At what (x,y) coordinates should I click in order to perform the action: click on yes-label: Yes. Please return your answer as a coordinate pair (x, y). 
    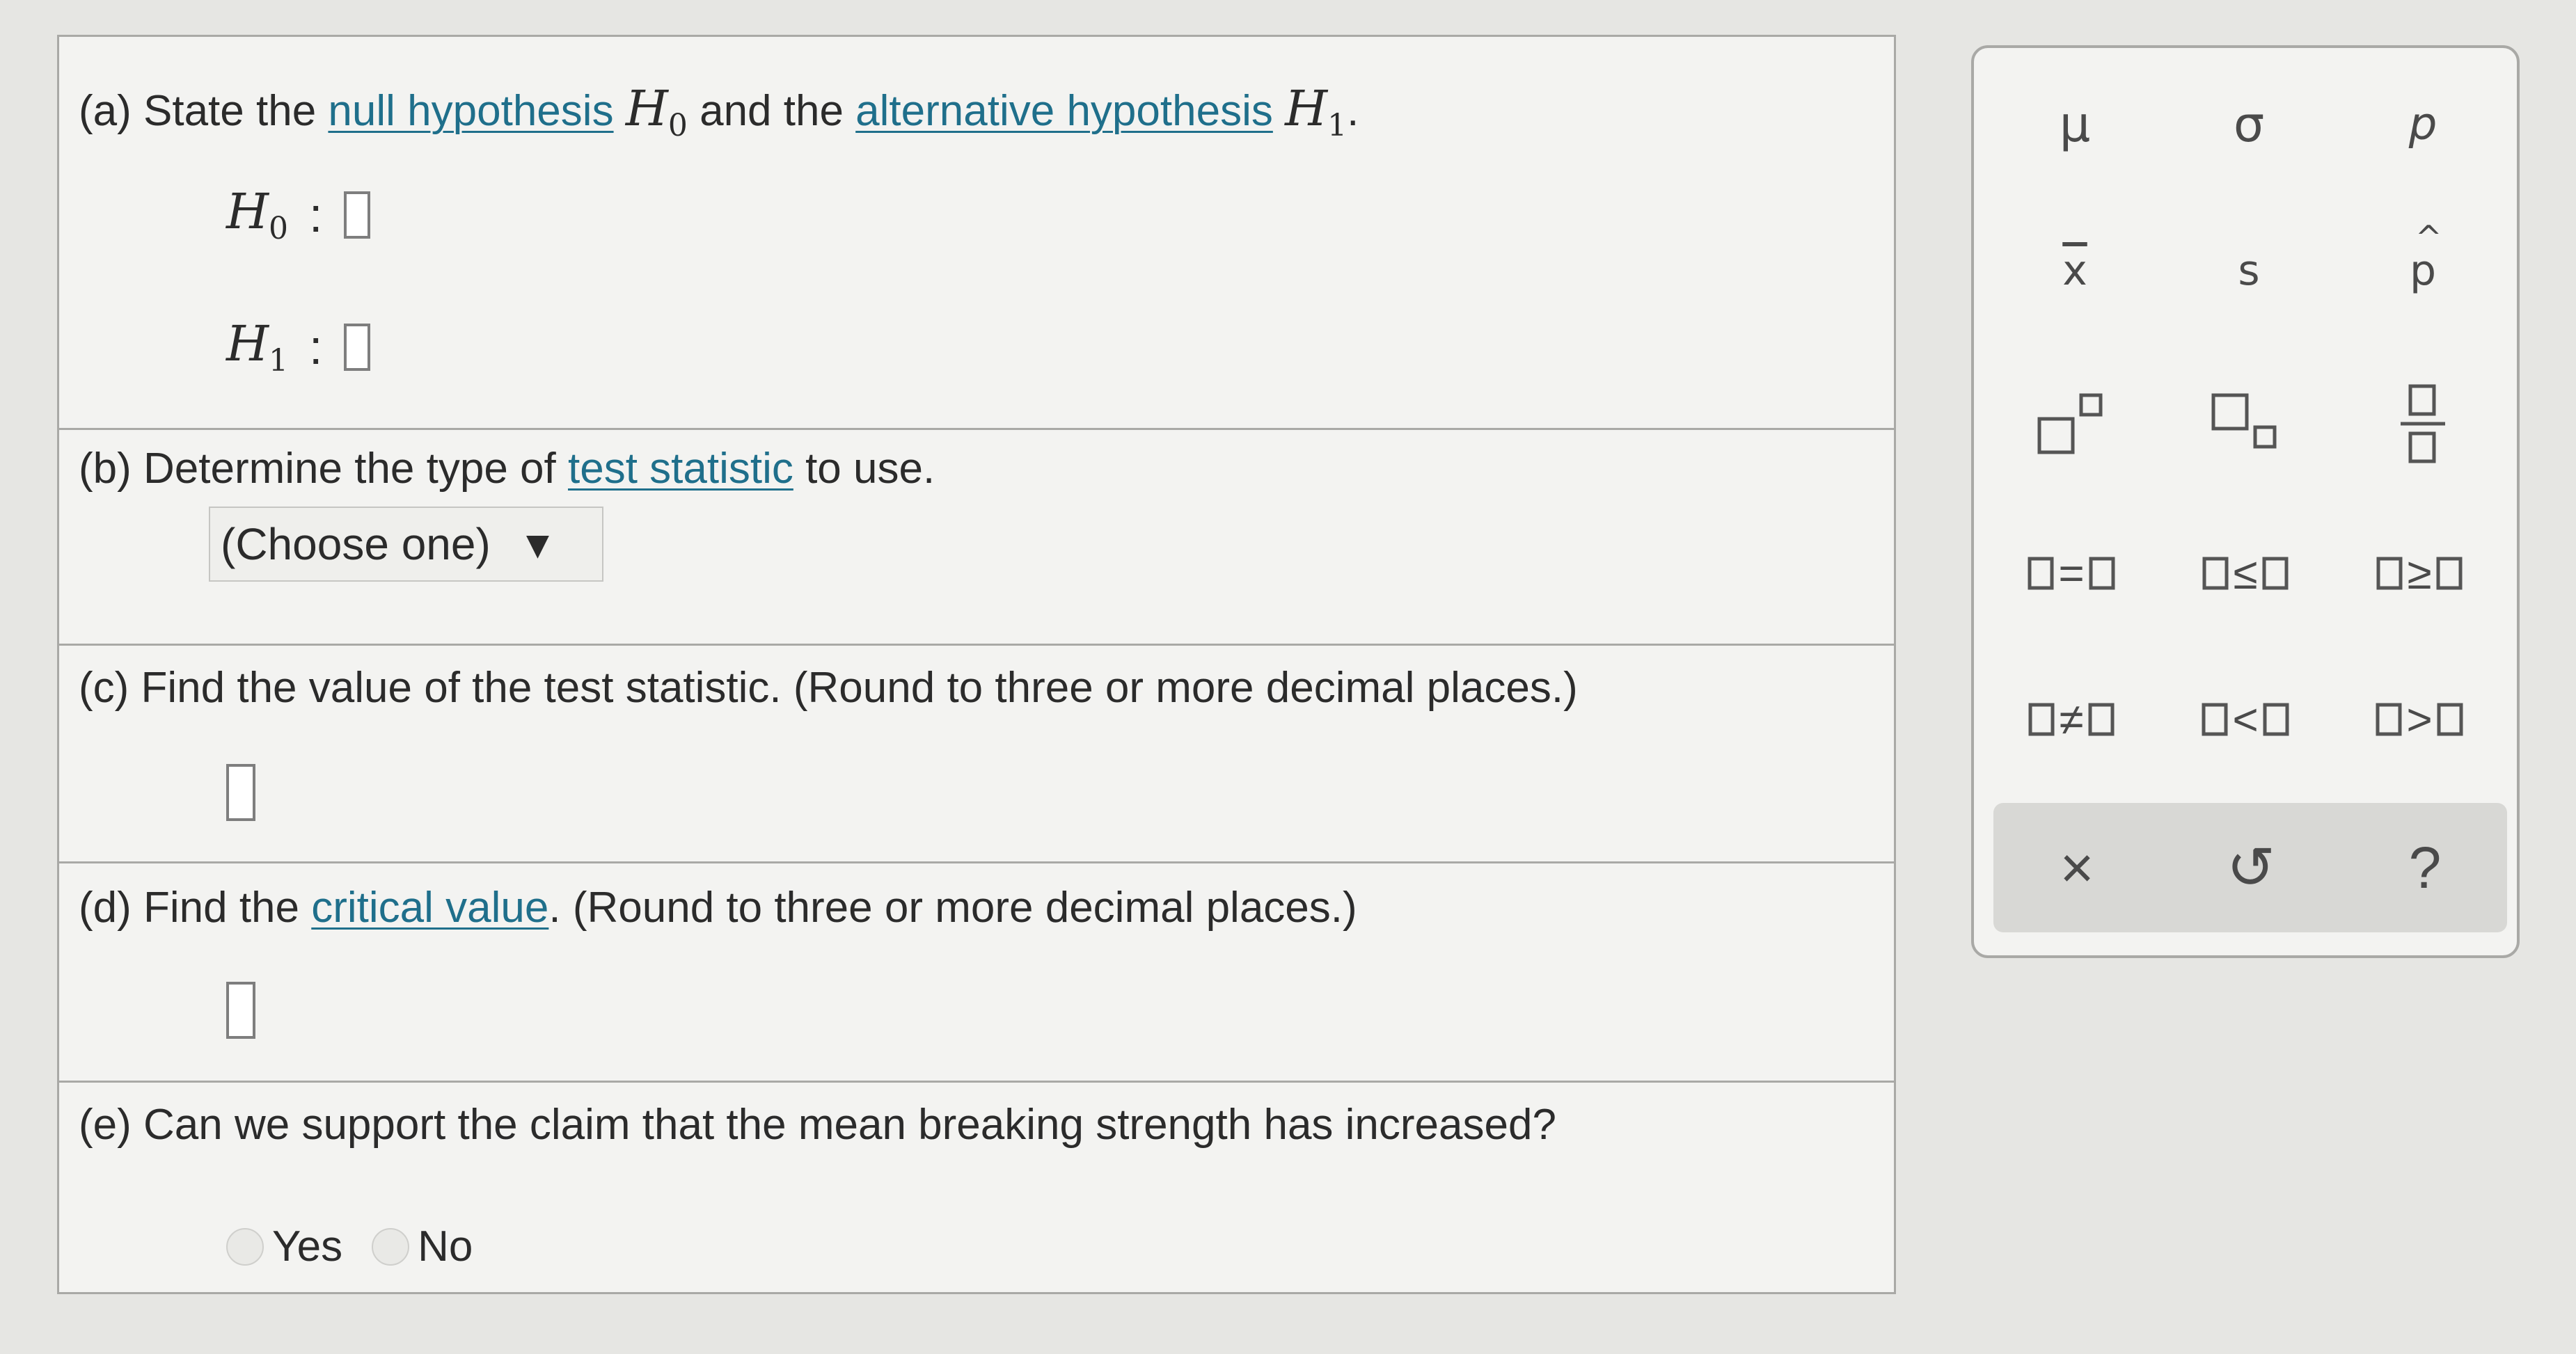
    Looking at the image, I should click on (307, 1246).